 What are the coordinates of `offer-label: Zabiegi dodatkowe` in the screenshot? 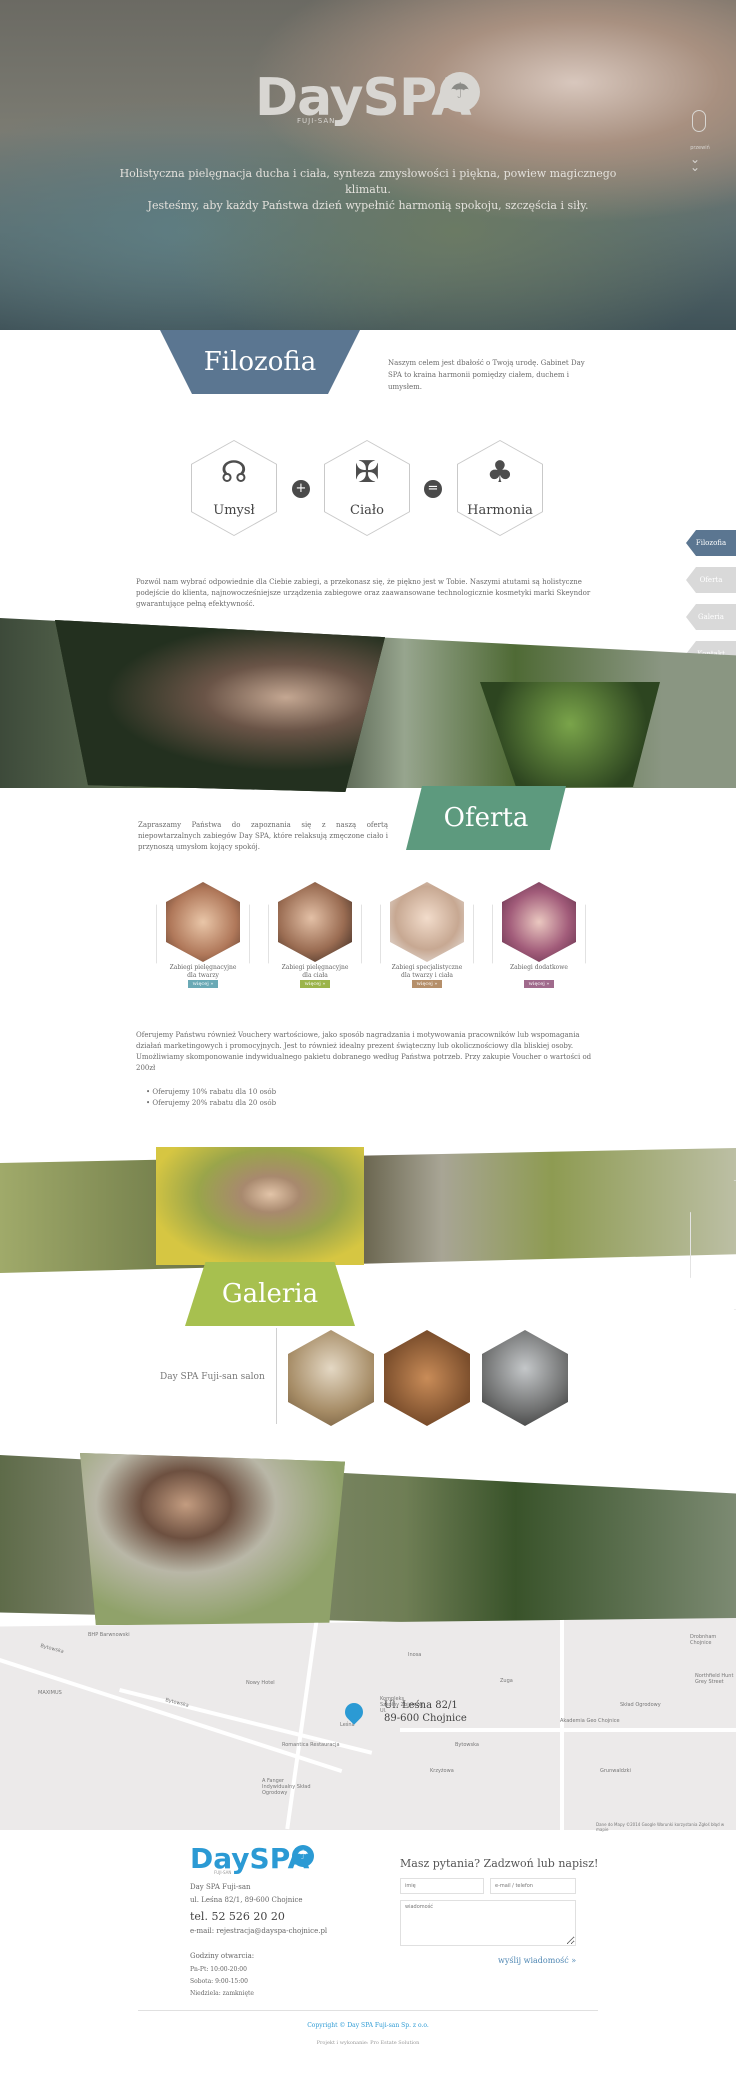 It's located at (539, 968).